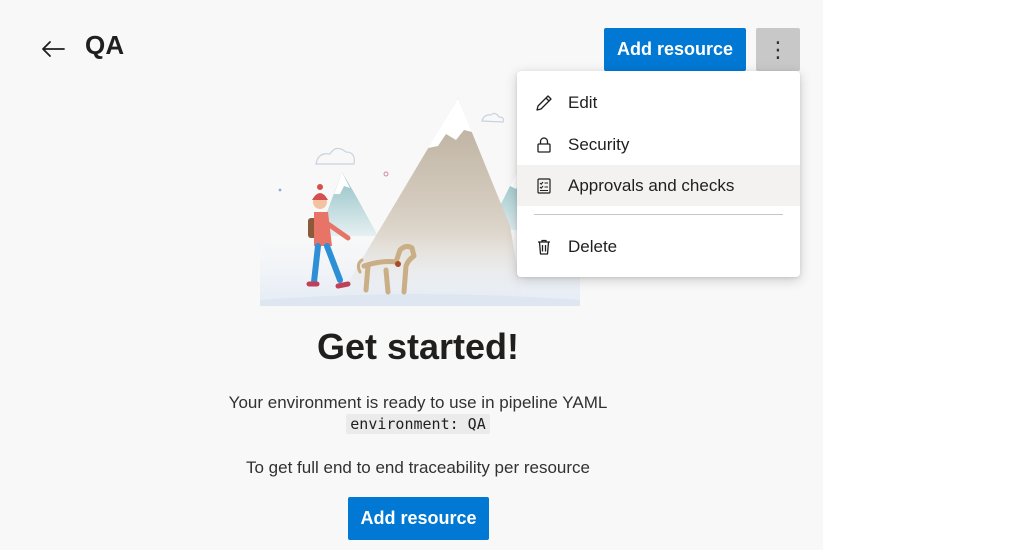 Image resolution: width=1024 pixels, height=550 pixels. Describe the element at coordinates (675, 49) in the screenshot. I see `add-resource-button: Add resource` at that location.